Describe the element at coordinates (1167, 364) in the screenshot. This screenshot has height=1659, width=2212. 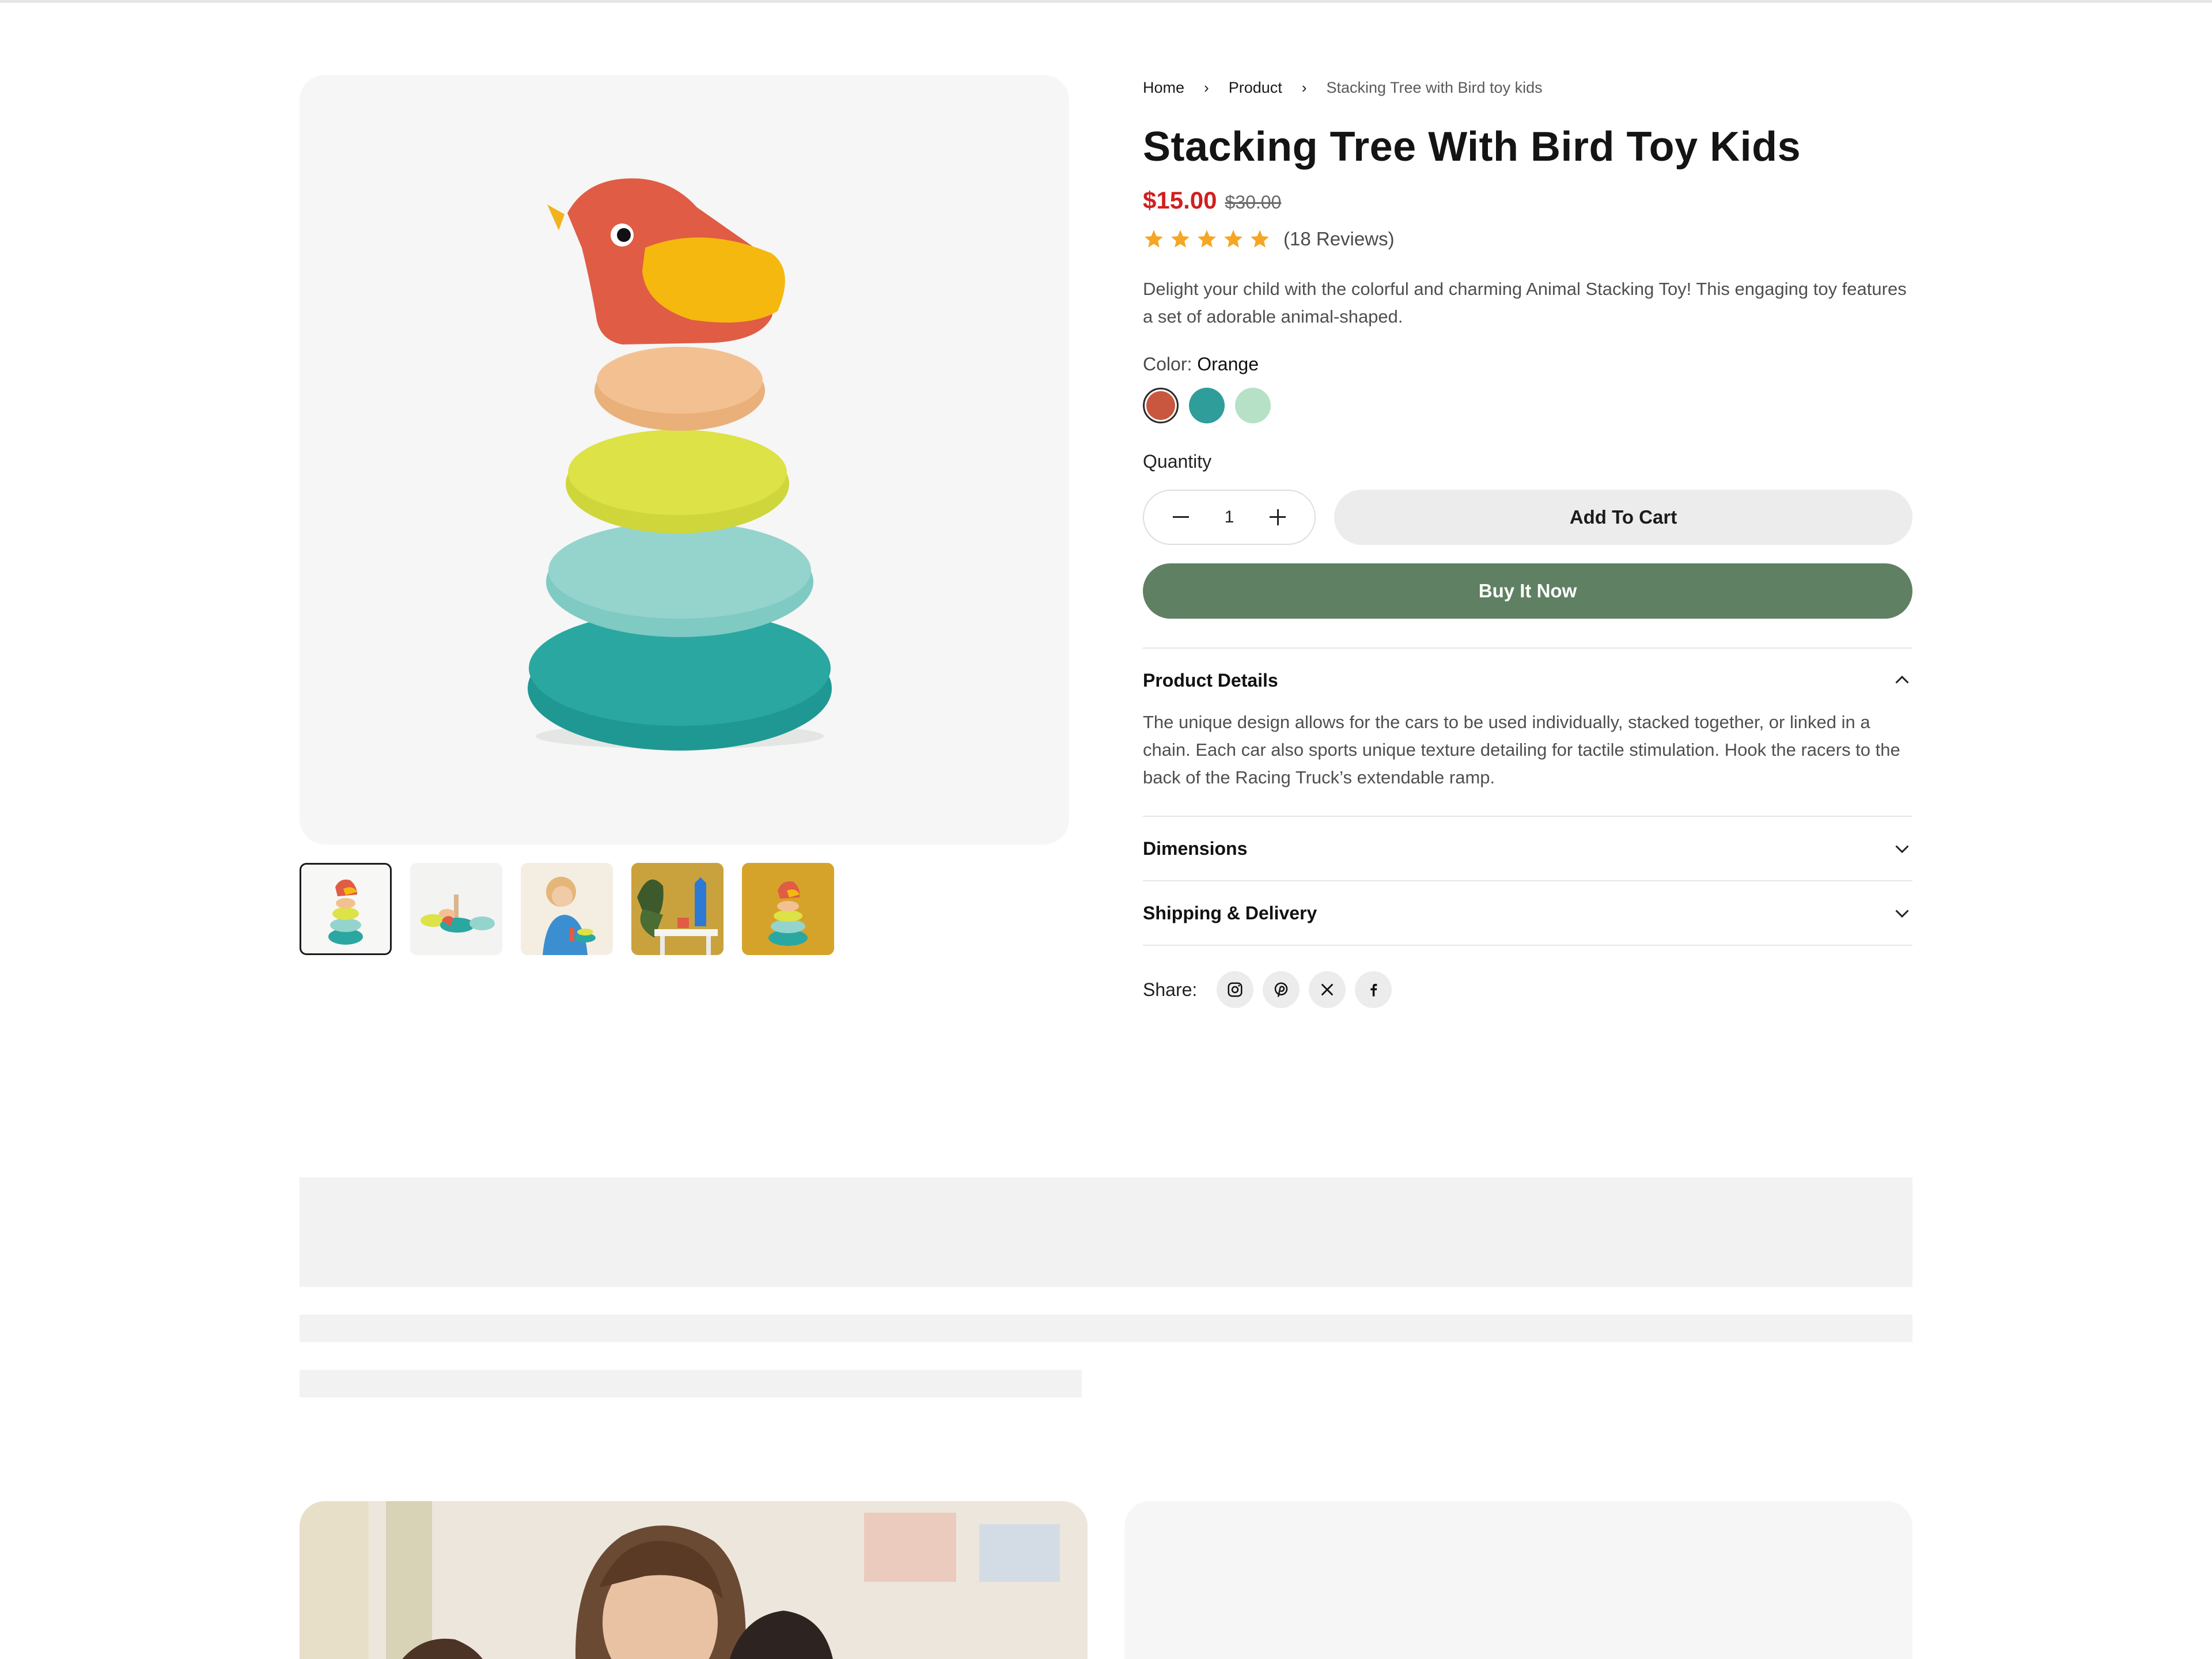
I see `color-label-text: Color:` at that location.